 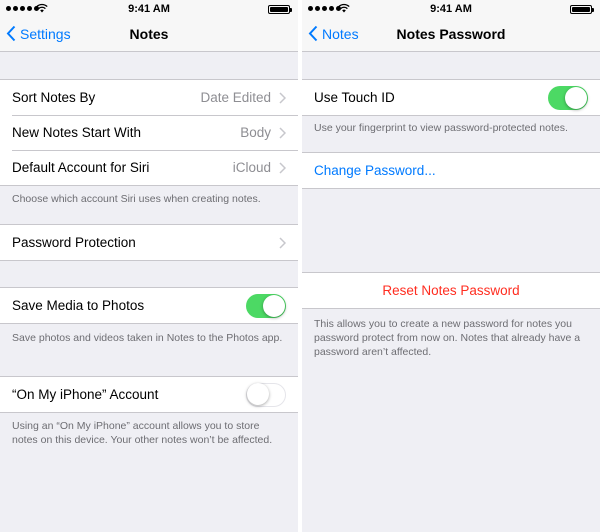 What do you see at coordinates (78, 305) in the screenshot?
I see `save-media-label: Save Media to Photos` at bounding box center [78, 305].